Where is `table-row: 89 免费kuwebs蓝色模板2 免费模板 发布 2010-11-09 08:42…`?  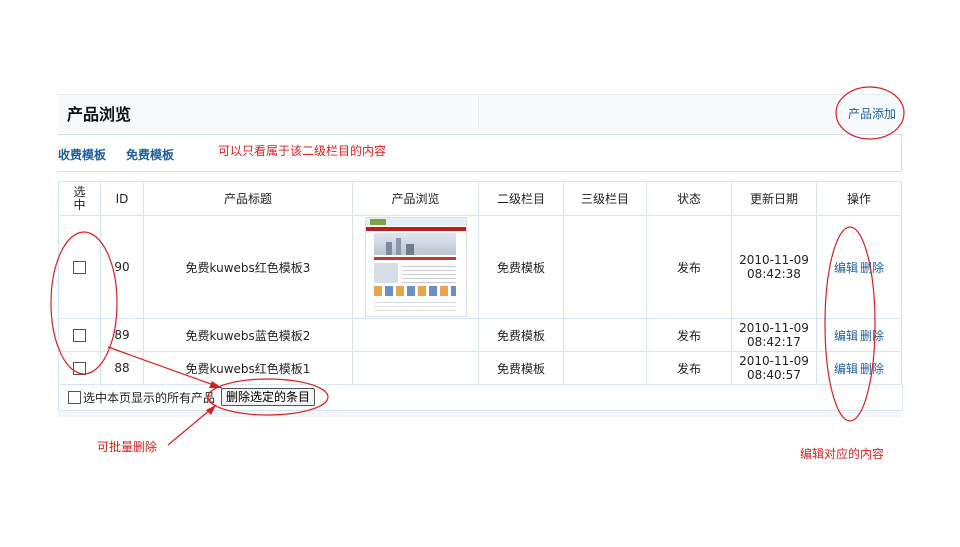 table-row: 89 免费kuwebs蓝色模板2 免费模板 发布 2010-11-09 08:42… is located at coordinates (480, 335).